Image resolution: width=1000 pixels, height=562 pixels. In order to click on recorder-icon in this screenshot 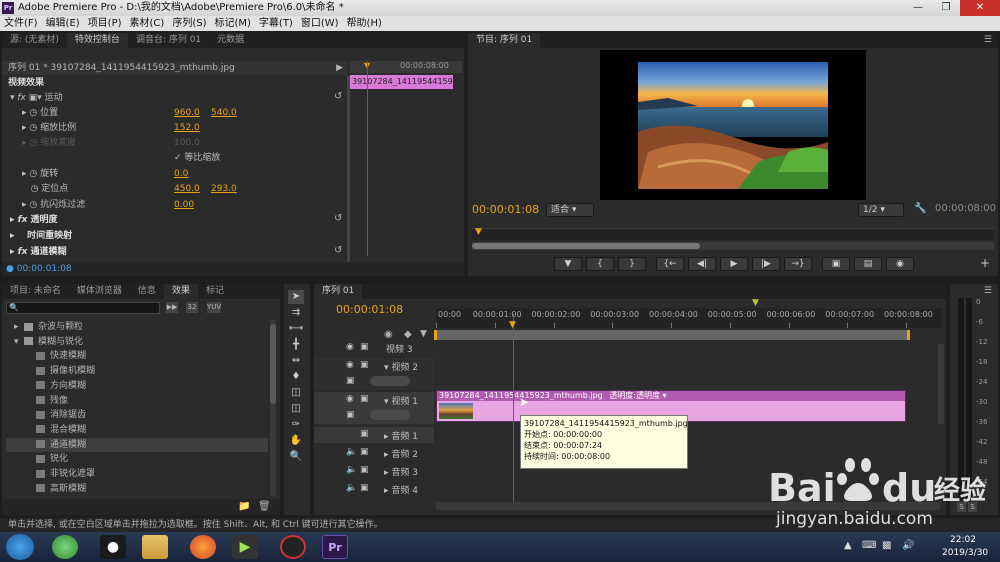, I will do `click(293, 547)`.